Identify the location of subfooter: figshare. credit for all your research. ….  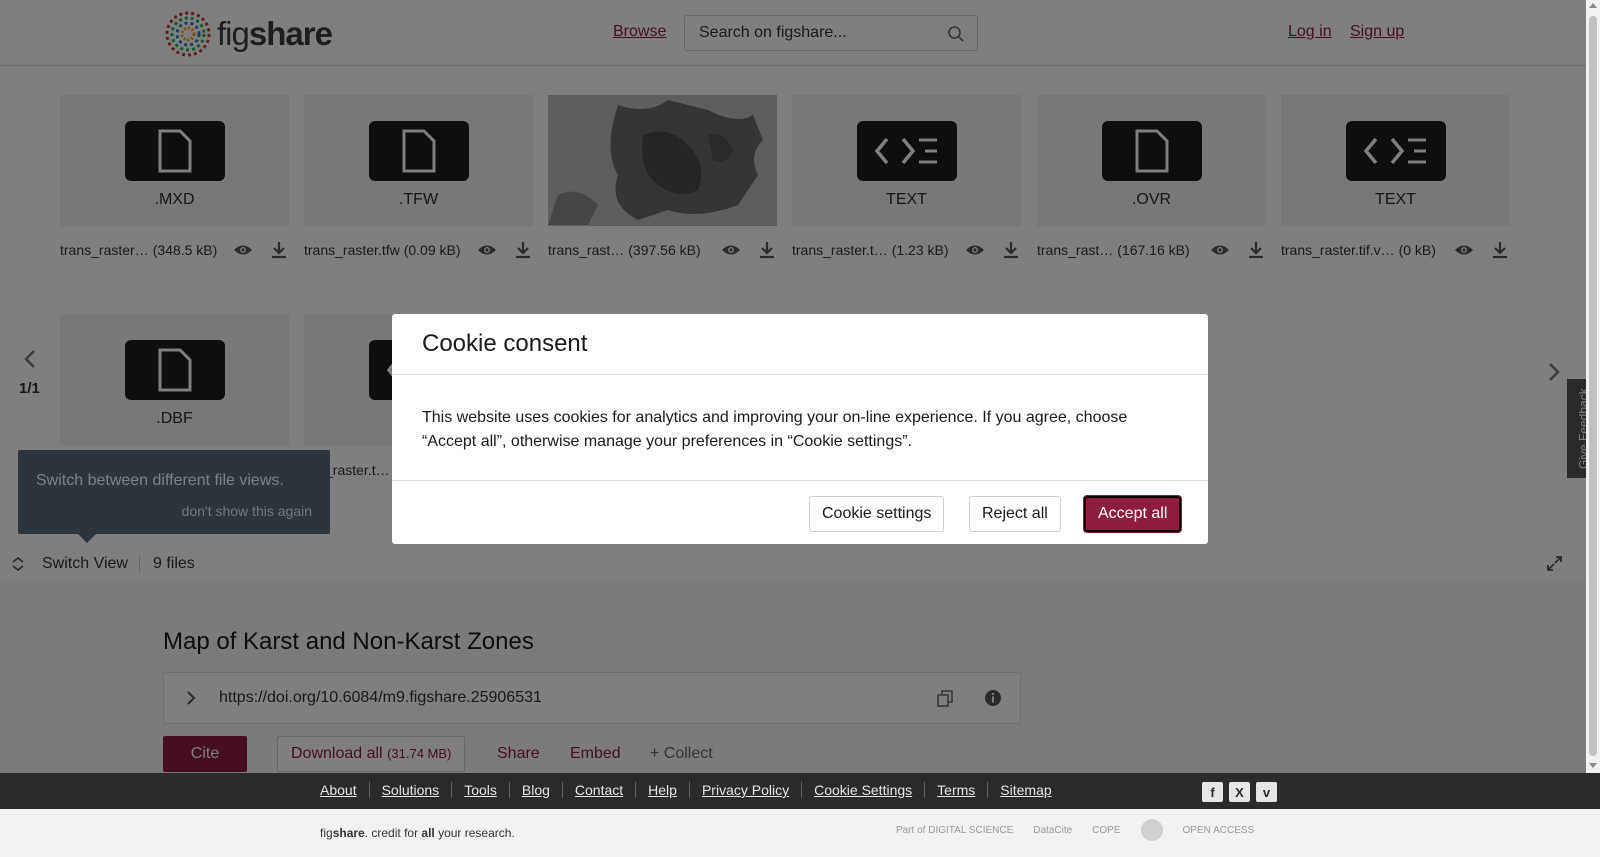
(800, 833).